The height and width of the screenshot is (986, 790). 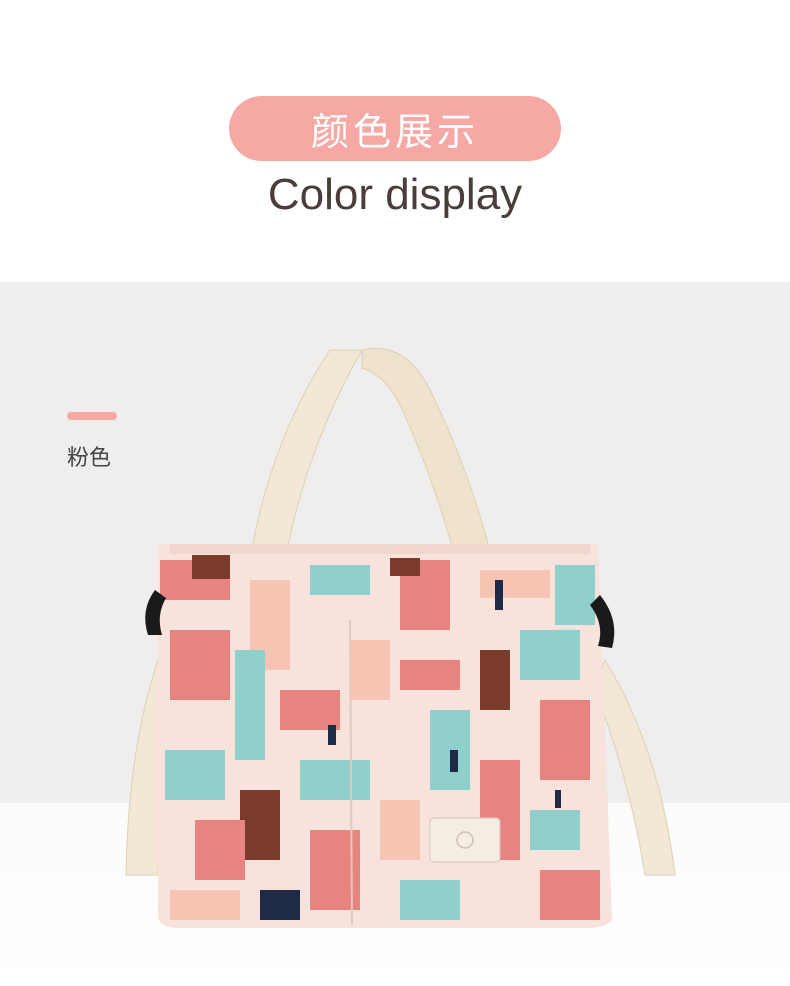 What do you see at coordinates (394, 132) in the screenshot?
I see `page-title: 颜色展示` at bounding box center [394, 132].